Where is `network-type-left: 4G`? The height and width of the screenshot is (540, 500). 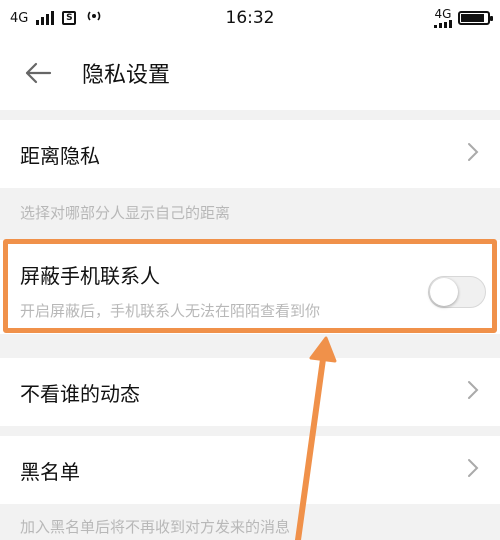
network-type-left: 4G is located at coordinates (19, 18).